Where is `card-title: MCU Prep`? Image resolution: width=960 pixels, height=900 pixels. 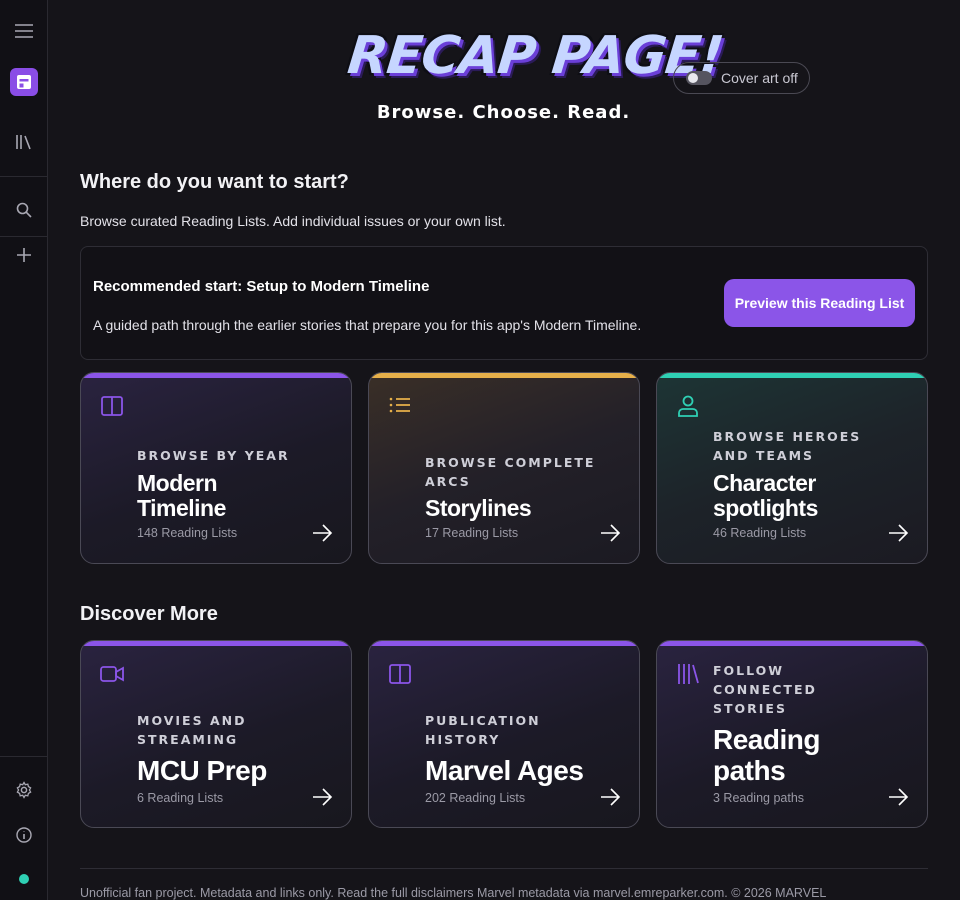 card-title: MCU Prep is located at coordinates (202, 770).